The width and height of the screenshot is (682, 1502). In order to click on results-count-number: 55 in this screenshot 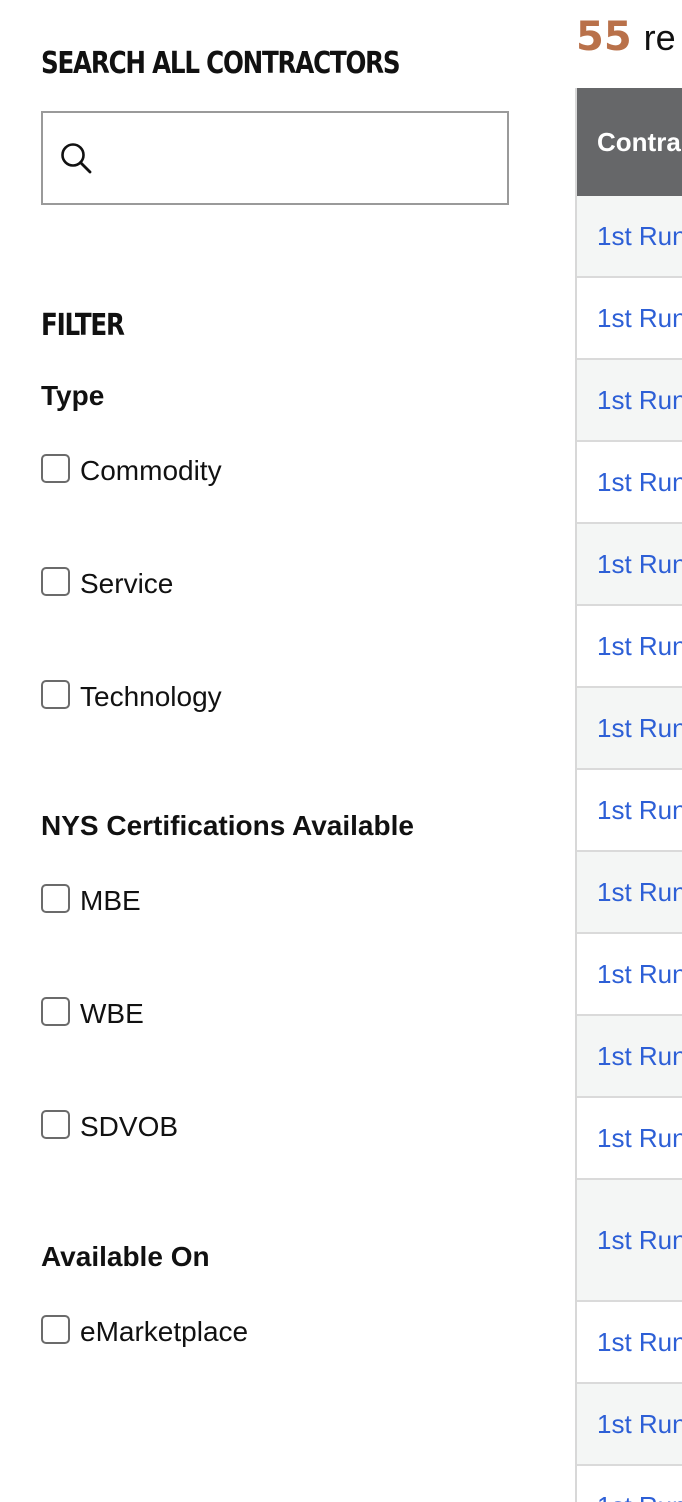, I will do `click(604, 37)`.